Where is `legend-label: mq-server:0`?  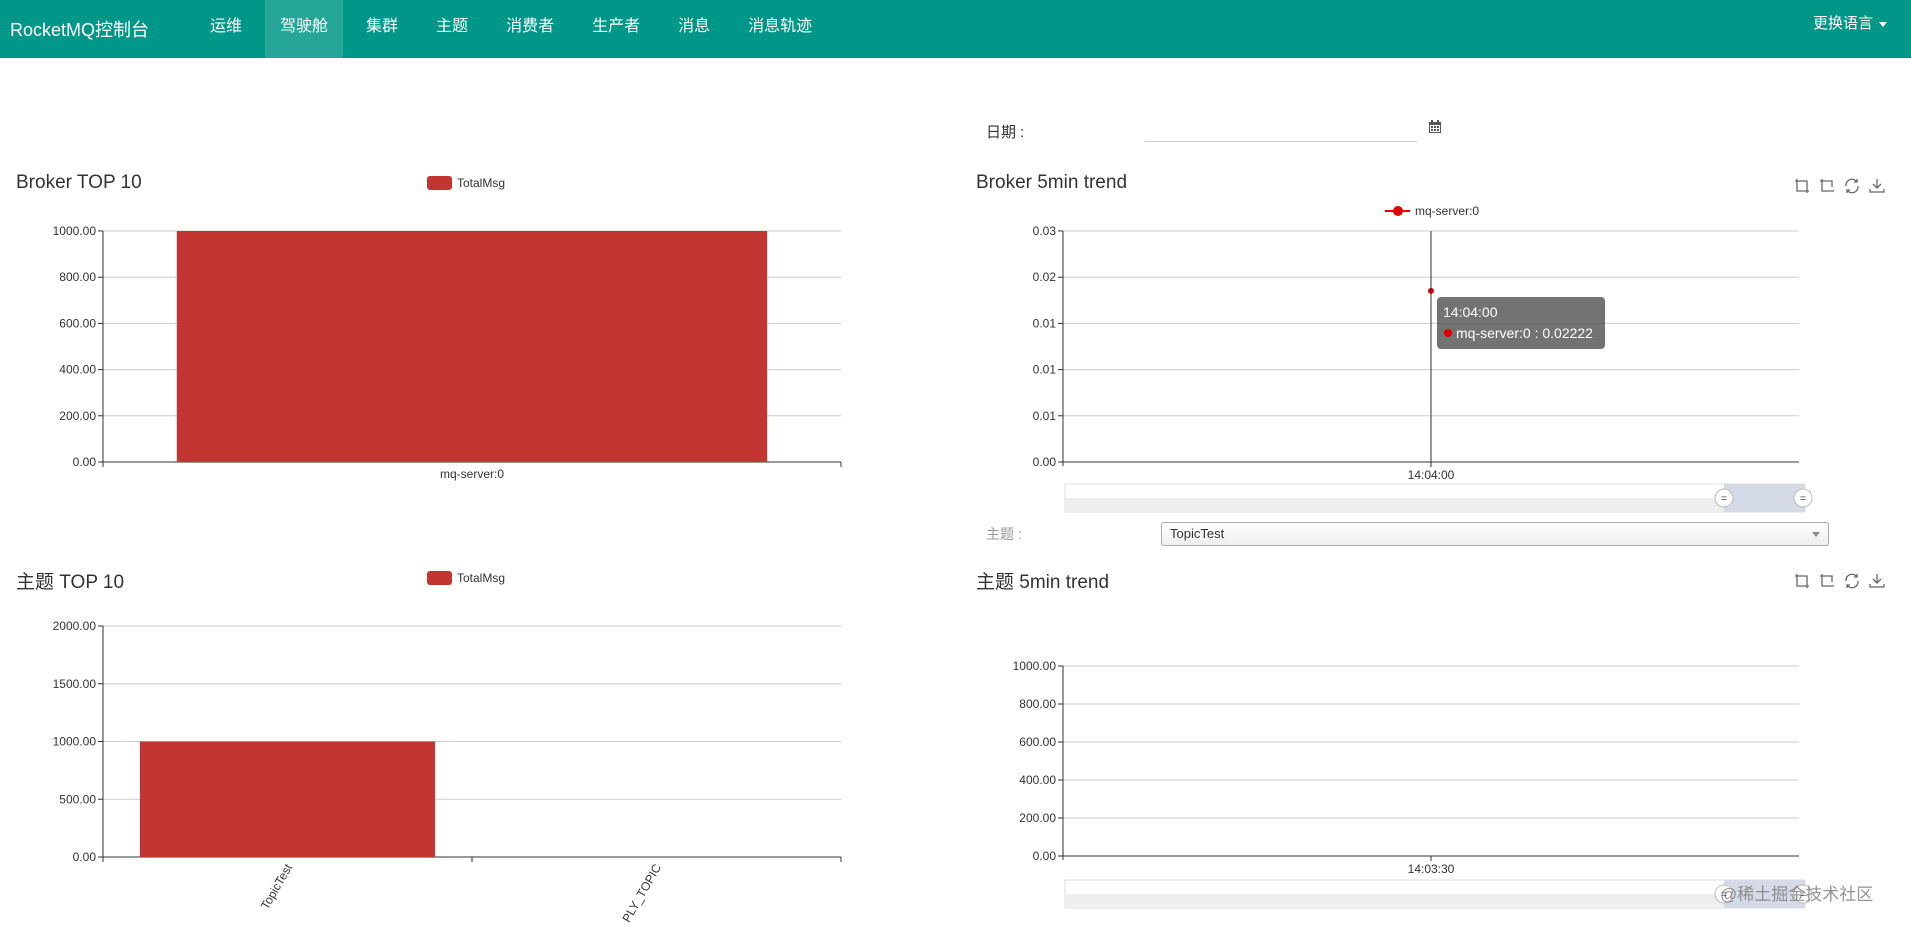
legend-label: mq-server:0 is located at coordinates (1447, 211).